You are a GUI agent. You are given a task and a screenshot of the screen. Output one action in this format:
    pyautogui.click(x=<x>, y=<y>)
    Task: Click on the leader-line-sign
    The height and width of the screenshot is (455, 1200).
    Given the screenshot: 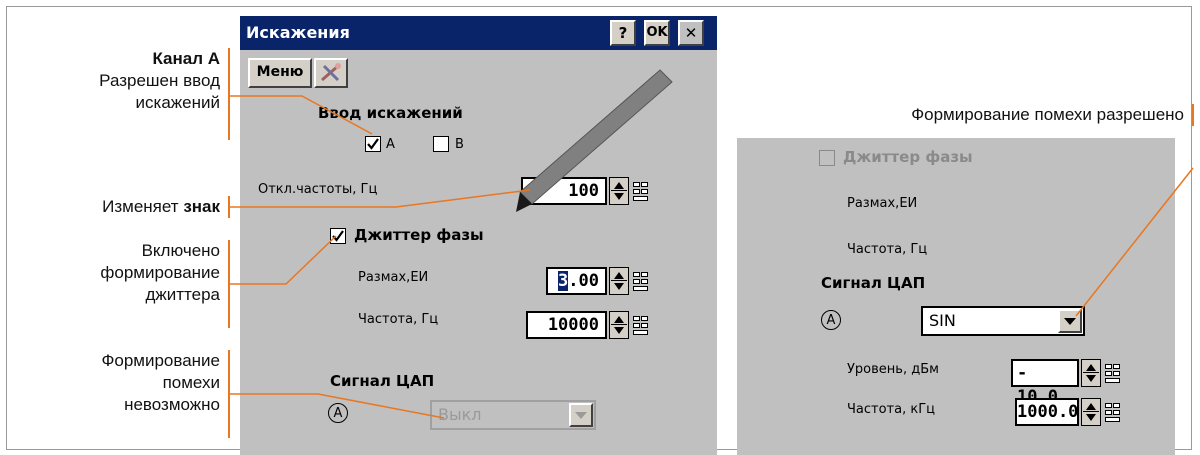 What is the action you would take?
    pyautogui.click(x=380, y=198)
    